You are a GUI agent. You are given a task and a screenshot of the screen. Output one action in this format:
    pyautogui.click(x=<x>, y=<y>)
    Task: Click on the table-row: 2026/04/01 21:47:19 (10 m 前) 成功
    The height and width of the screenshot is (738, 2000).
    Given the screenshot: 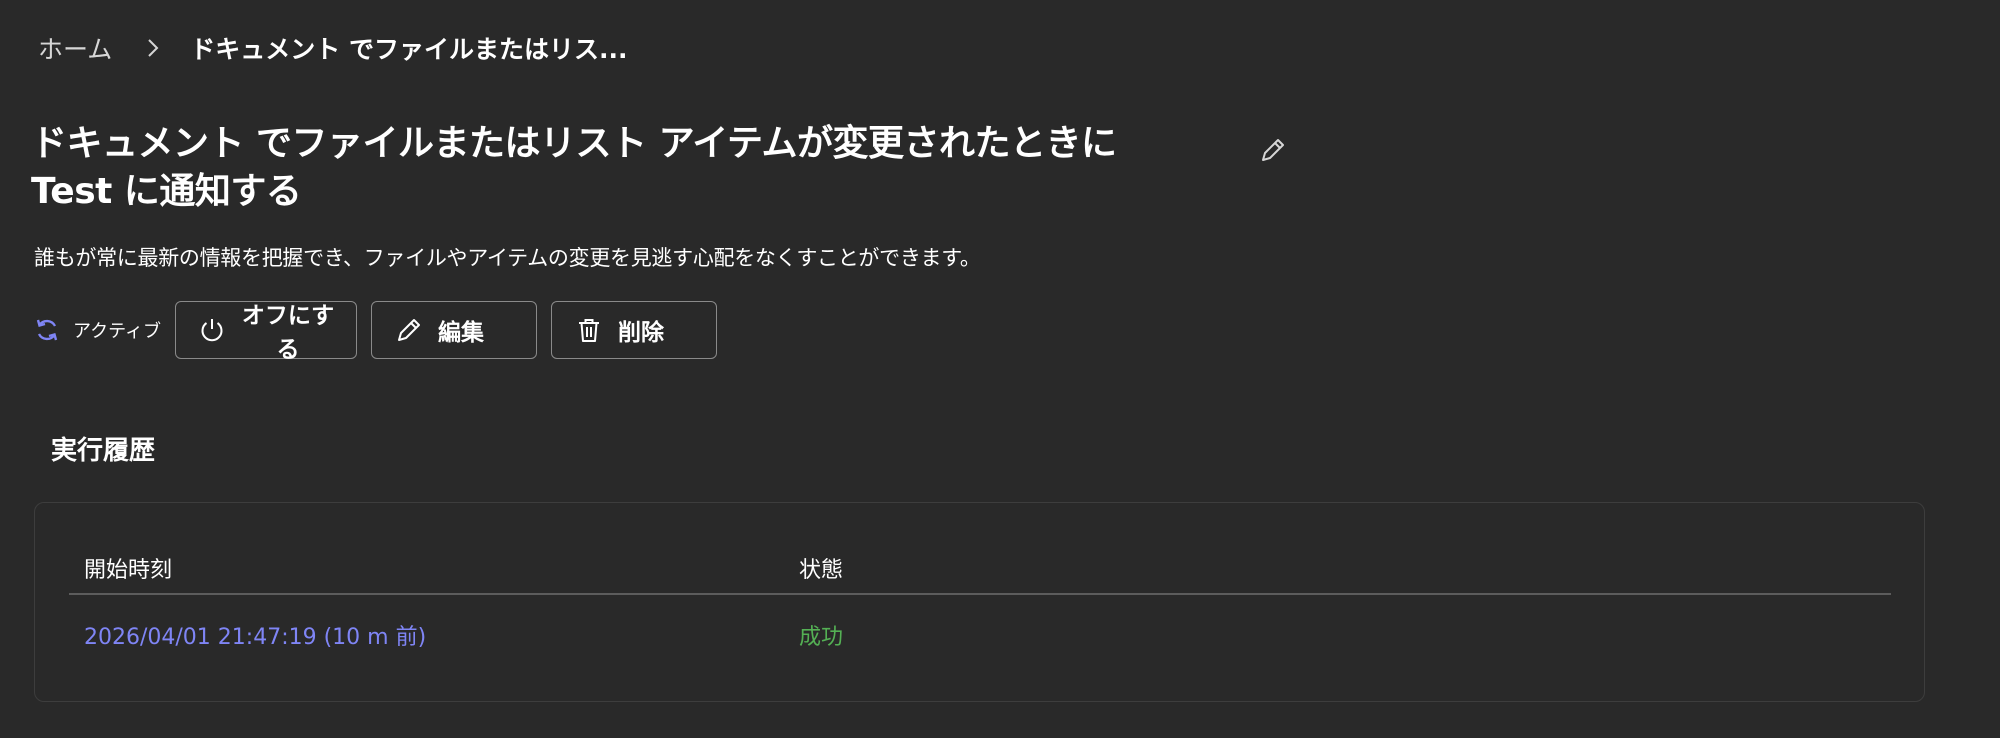 What is the action you would take?
    pyautogui.click(x=980, y=635)
    